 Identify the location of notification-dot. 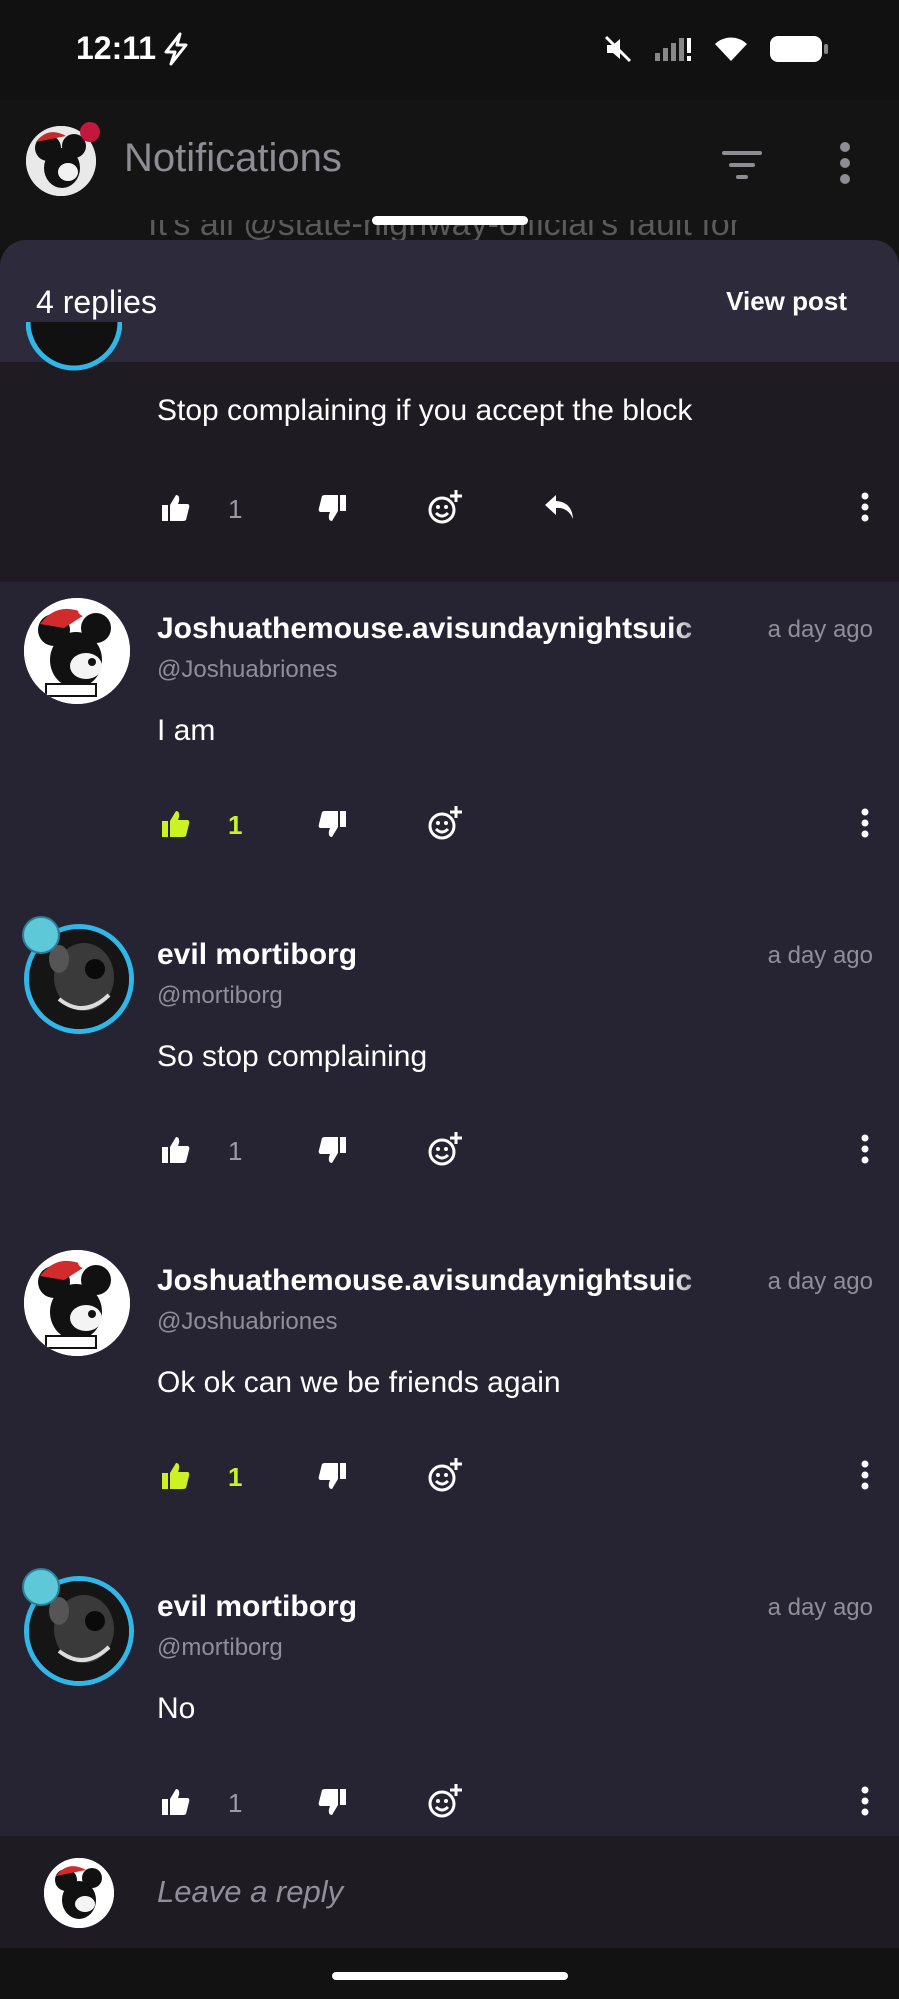
(90, 132).